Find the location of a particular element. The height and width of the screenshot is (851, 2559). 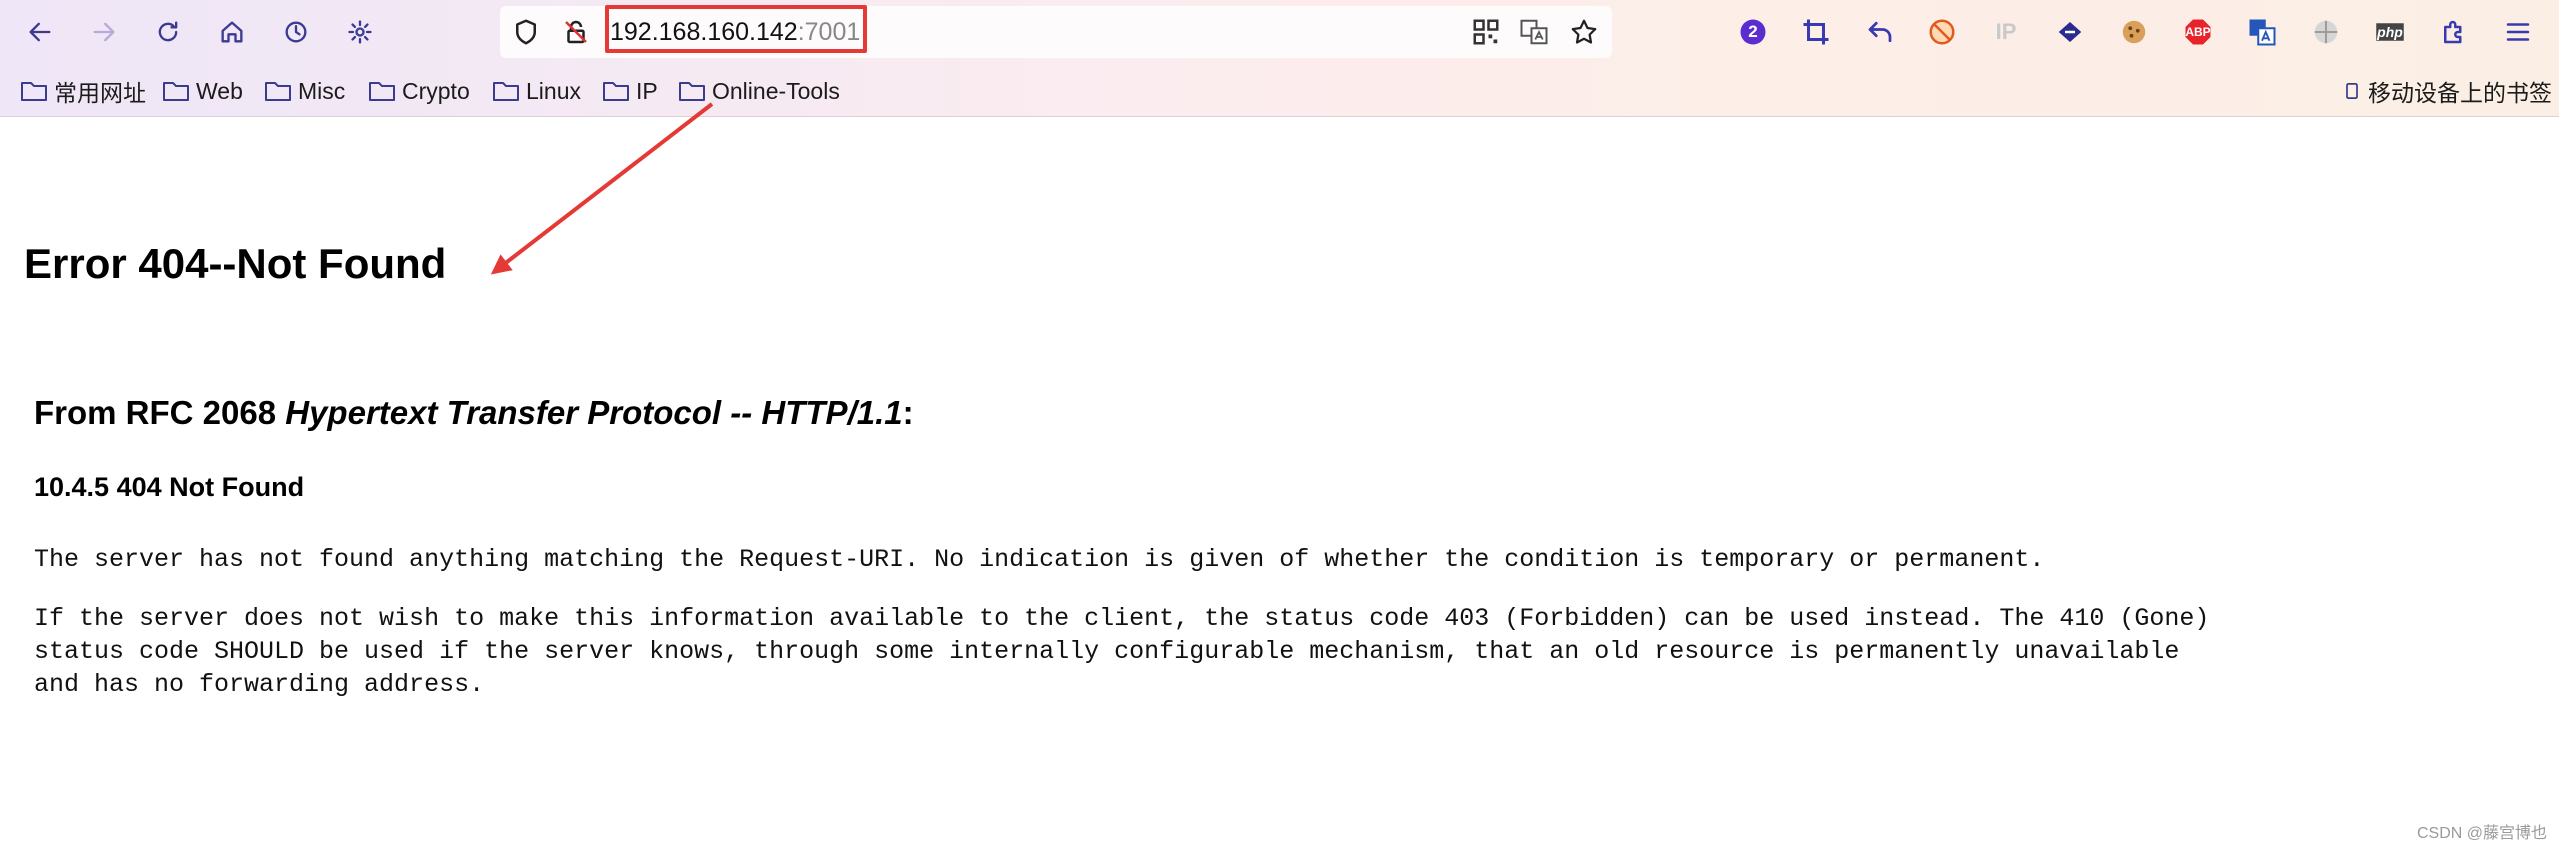

forward-icon is located at coordinates (104, 32).